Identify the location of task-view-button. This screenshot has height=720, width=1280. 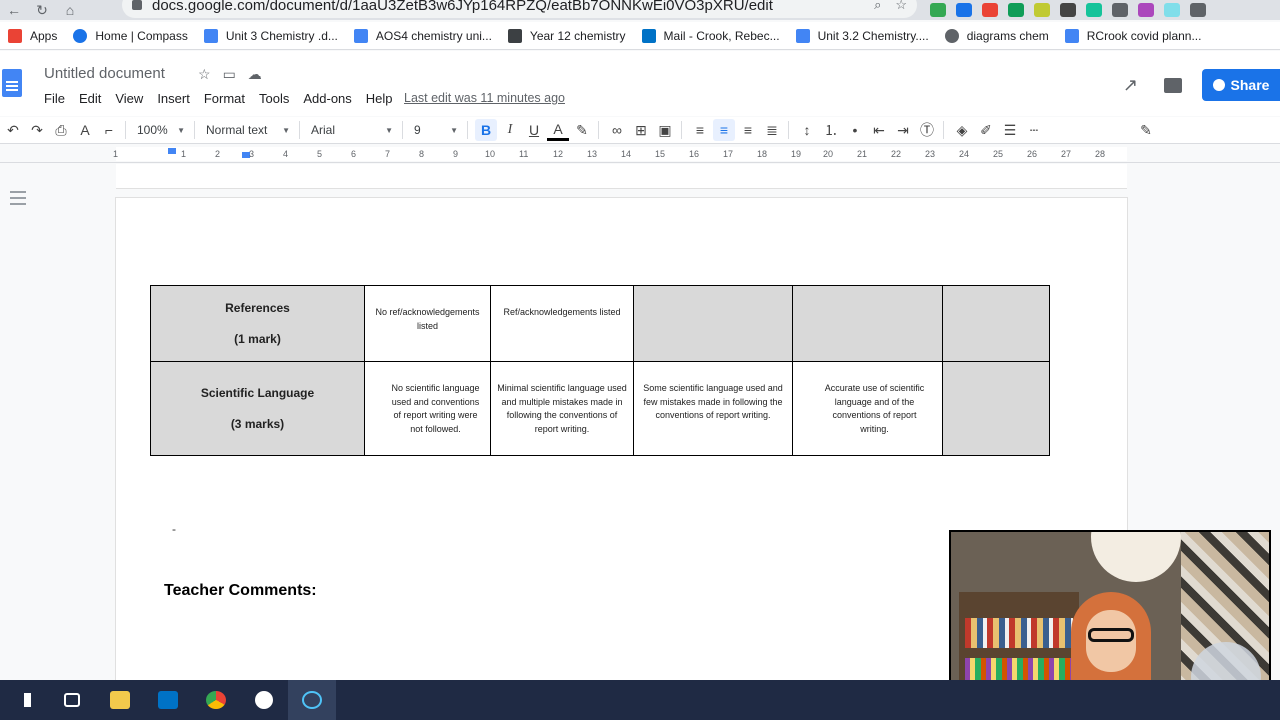
(72, 700).